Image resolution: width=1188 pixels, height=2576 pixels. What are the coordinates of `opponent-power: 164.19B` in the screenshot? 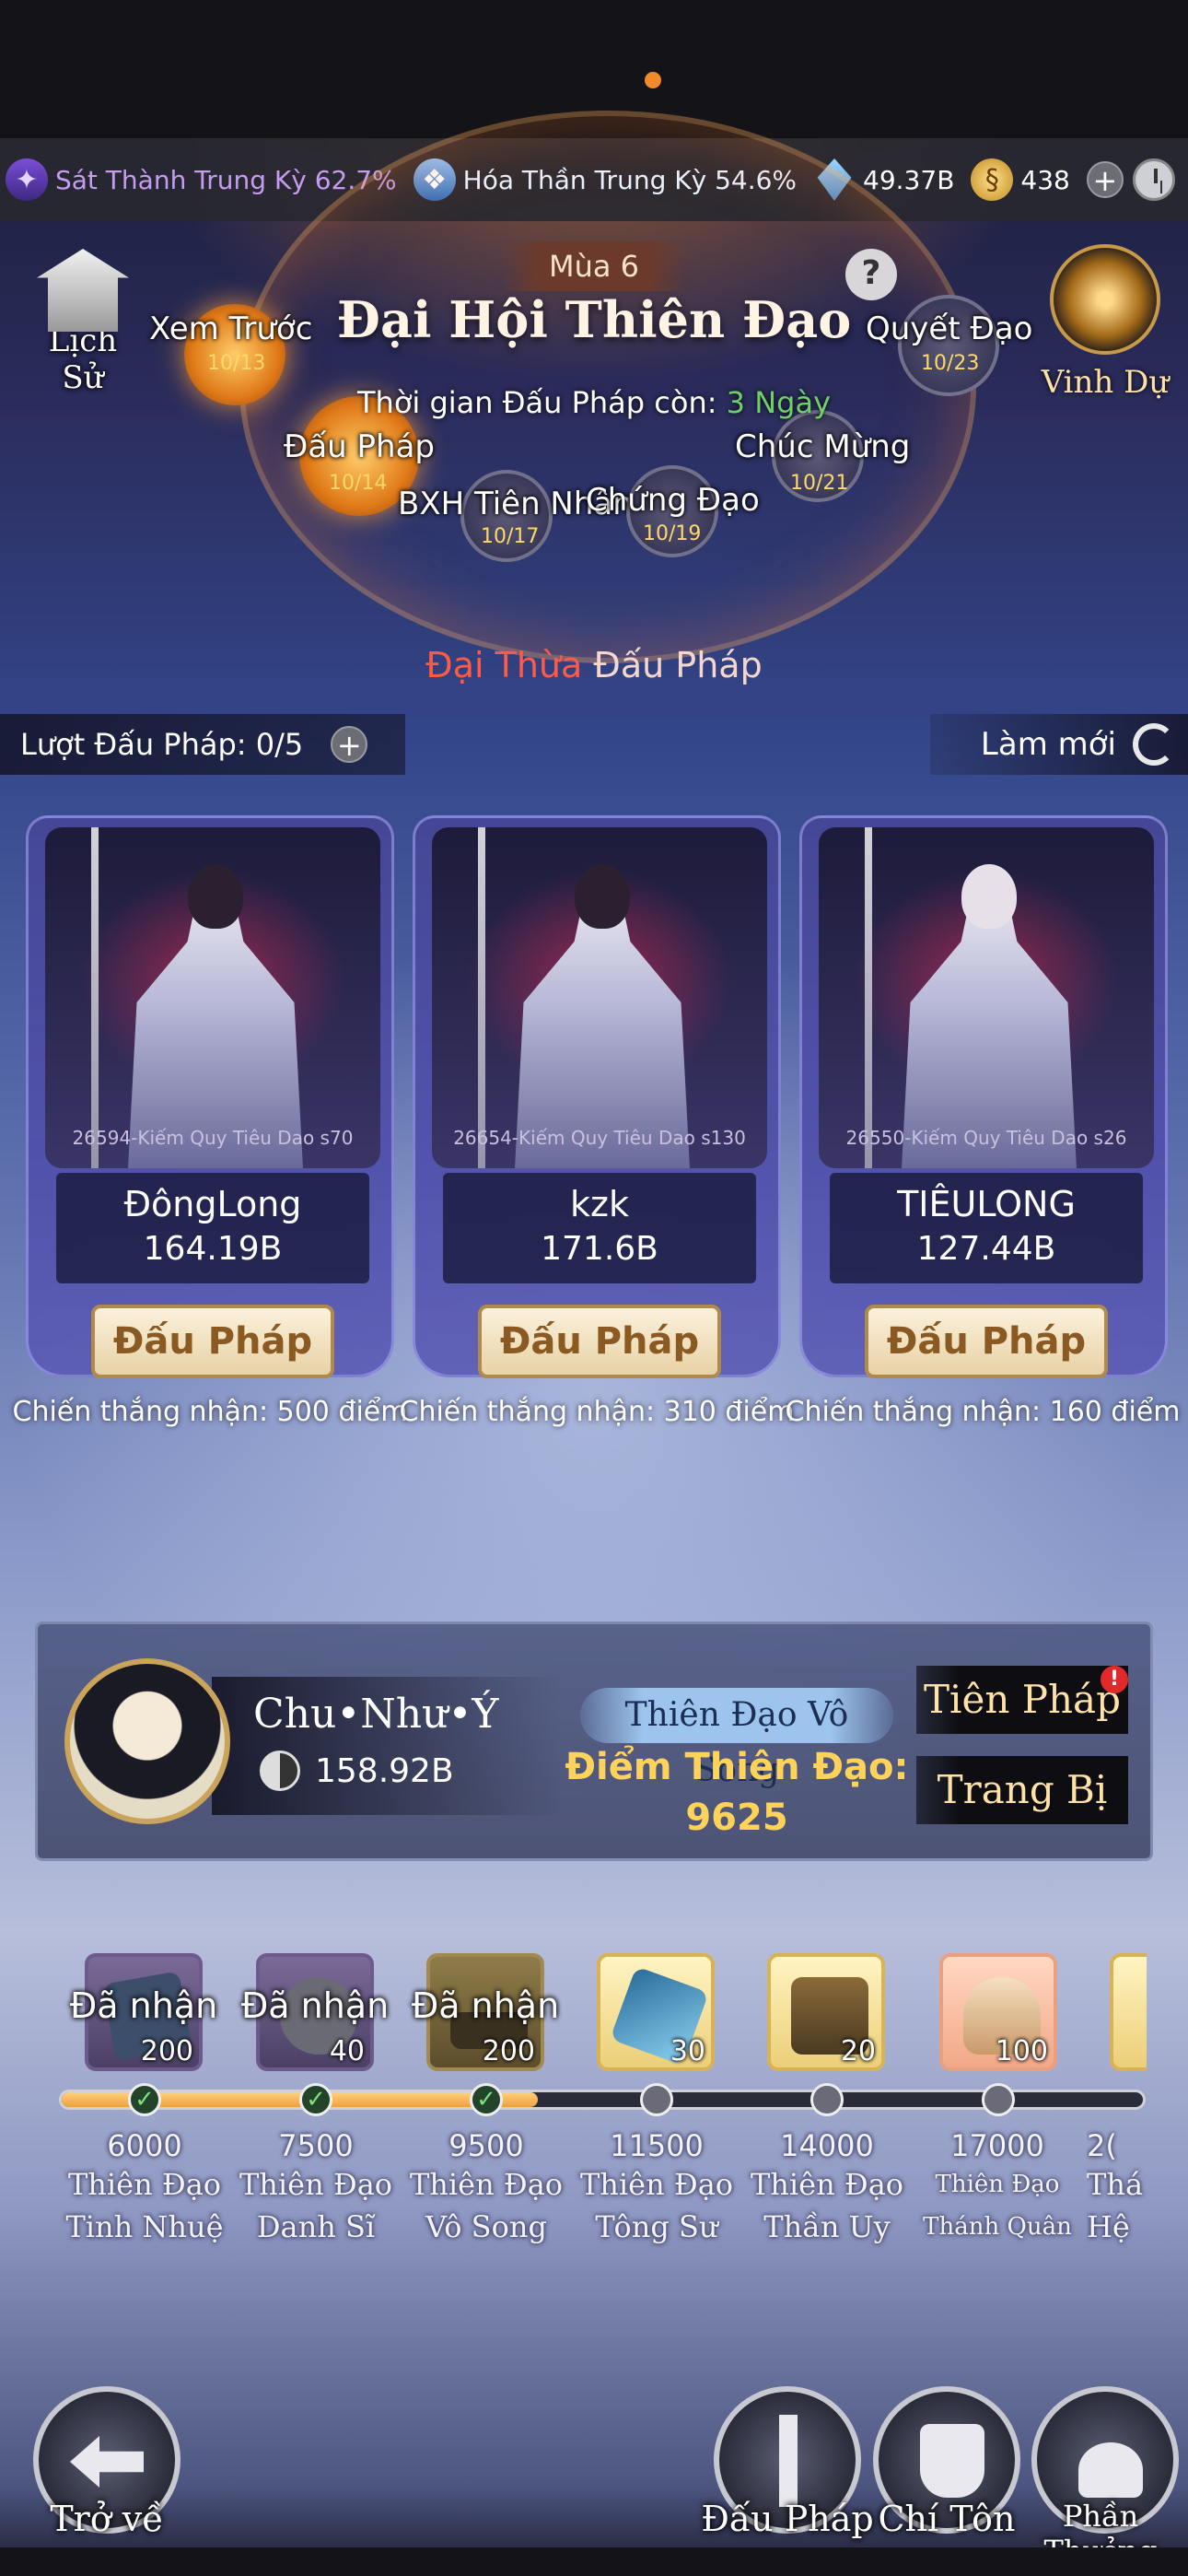 It's located at (213, 1249).